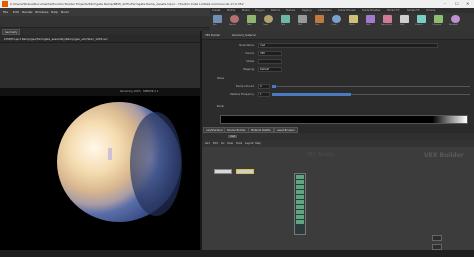  What do you see at coordinates (215, 143) in the screenshot?
I see `network-menu-edit: Edit` at bounding box center [215, 143].